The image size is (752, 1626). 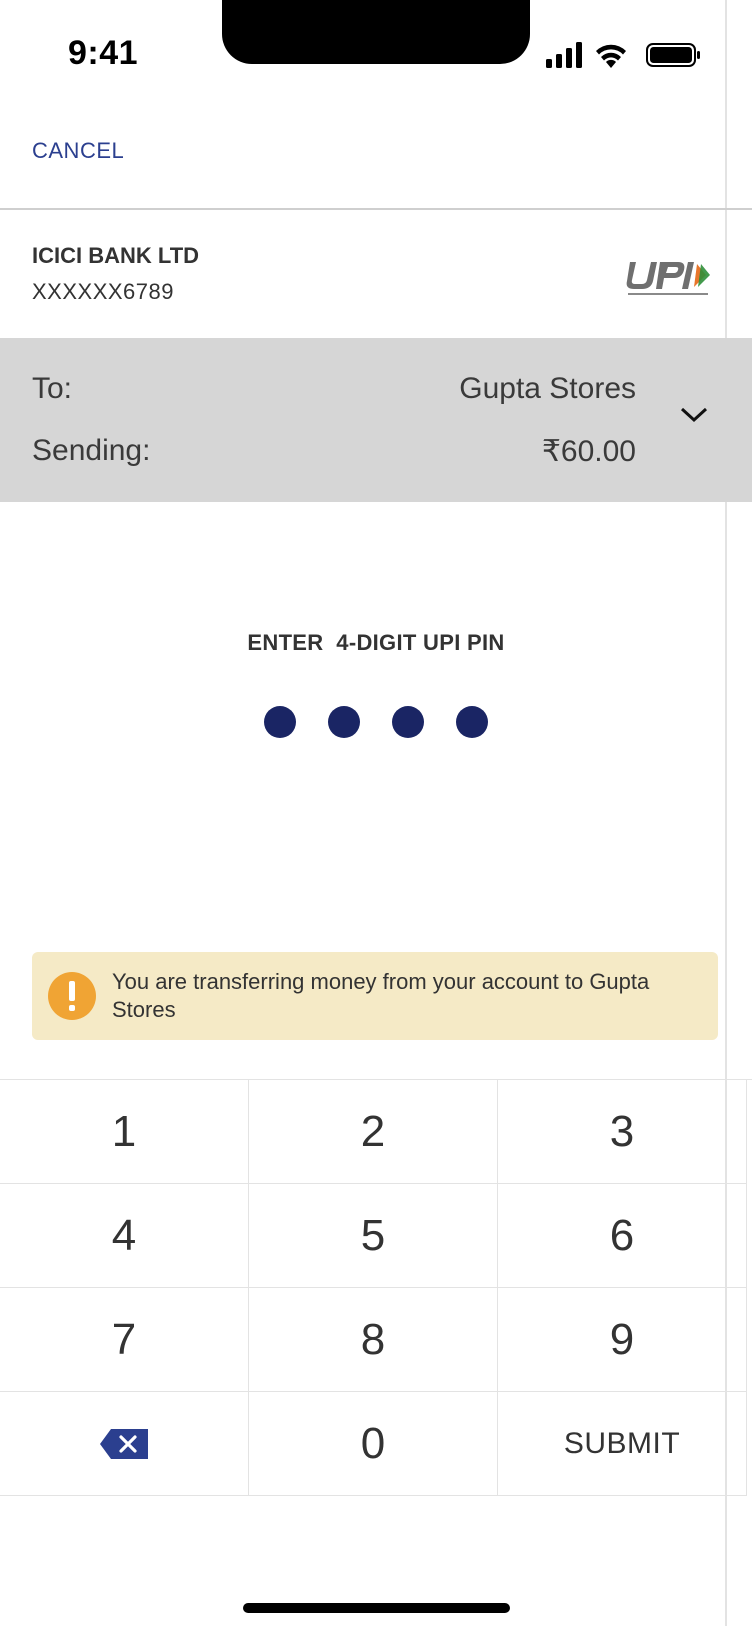 I want to click on exclamation-icon, so click(x=72, y=996).